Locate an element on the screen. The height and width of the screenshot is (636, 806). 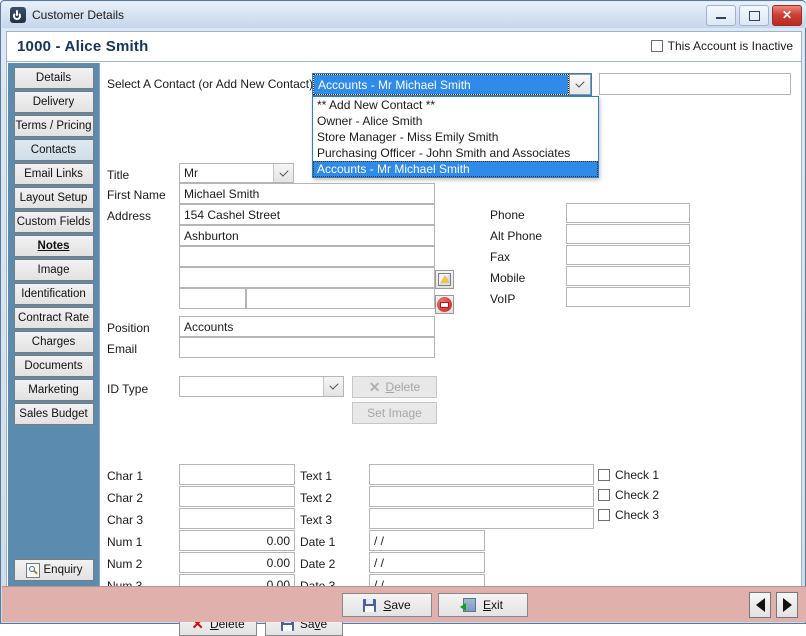
next-record-button is located at coordinates (787, 605).